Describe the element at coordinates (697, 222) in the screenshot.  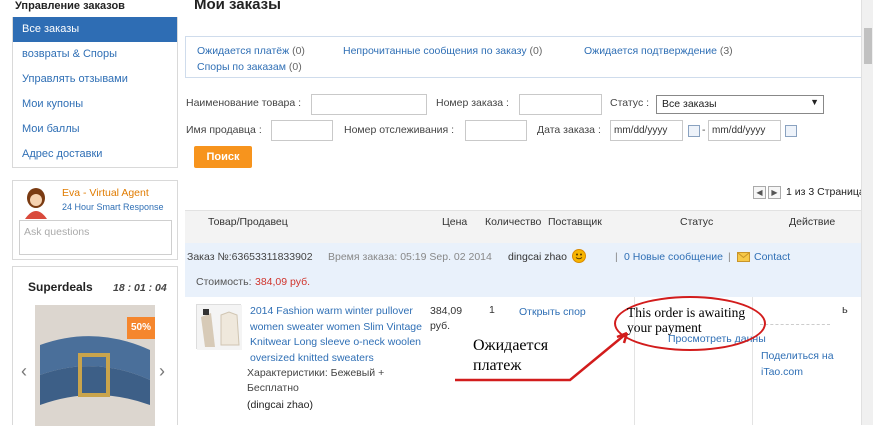
I see `col-status: Статус` at that location.